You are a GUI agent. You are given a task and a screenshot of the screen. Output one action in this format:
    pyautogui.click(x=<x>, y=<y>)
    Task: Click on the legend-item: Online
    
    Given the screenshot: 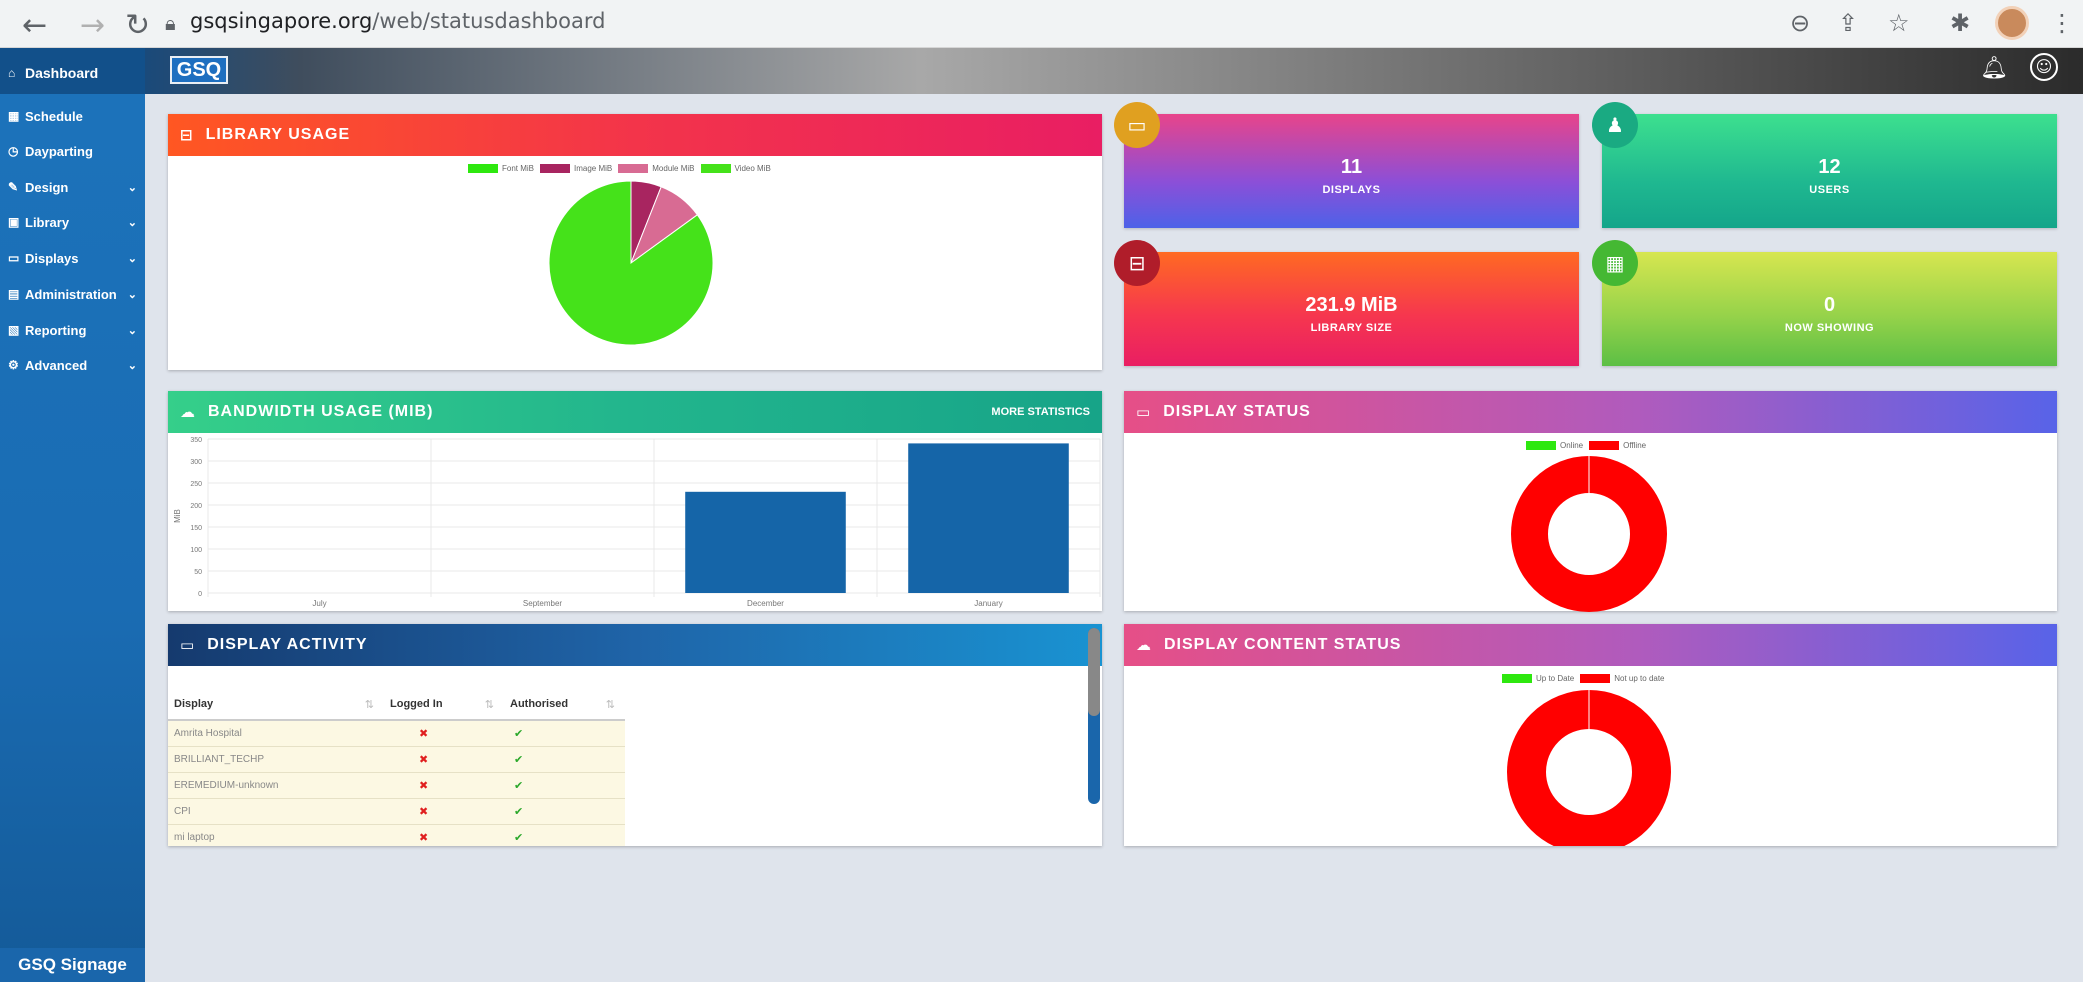 What is the action you would take?
    pyautogui.click(x=1554, y=445)
    